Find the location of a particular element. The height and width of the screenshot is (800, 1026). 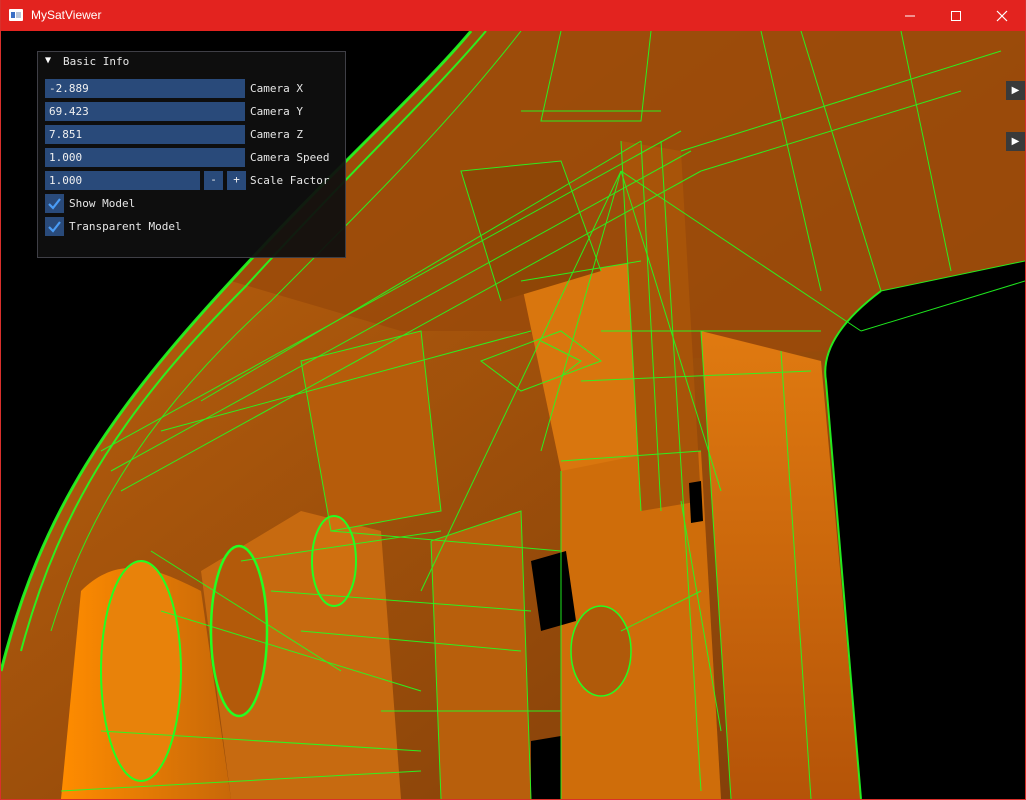

side-expand-button-2: ▶ is located at coordinates (1015, 141).